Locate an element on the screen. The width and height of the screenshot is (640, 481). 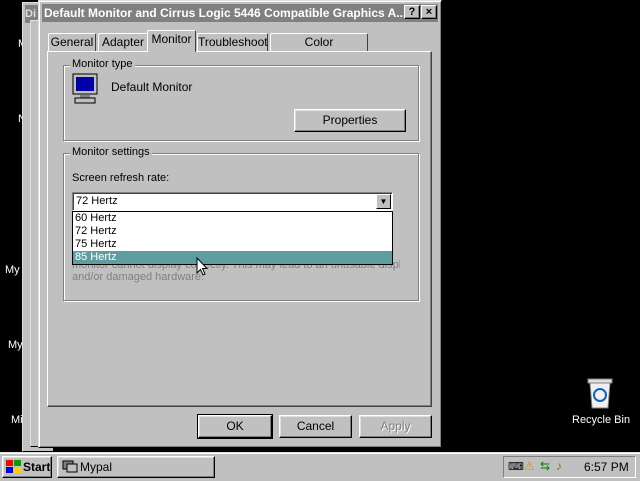
option-75-hertz: 75 Hertz is located at coordinates (232, 244).